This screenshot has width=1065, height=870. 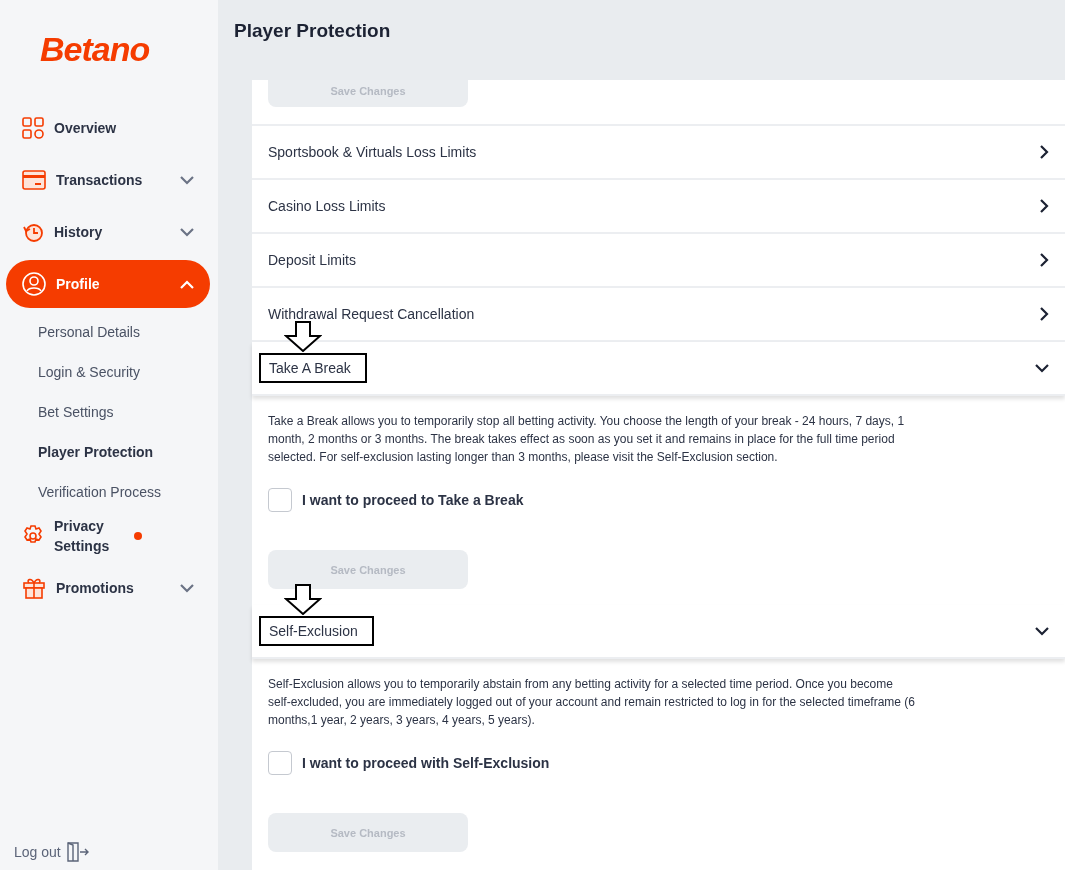 What do you see at coordinates (34, 180) in the screenshot?
I see `credit-card-icon` at bounding box center [34, 180].